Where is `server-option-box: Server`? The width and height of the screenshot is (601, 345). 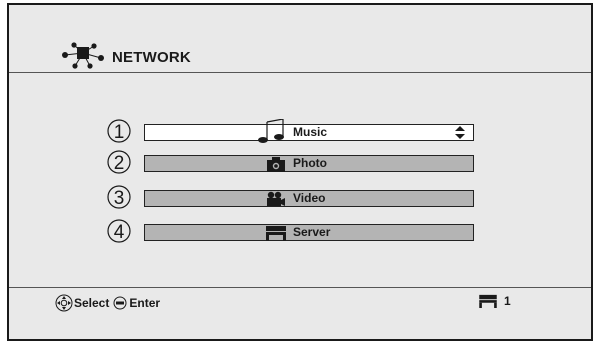 server-option-box: Server is located at coordinates (309, 232).